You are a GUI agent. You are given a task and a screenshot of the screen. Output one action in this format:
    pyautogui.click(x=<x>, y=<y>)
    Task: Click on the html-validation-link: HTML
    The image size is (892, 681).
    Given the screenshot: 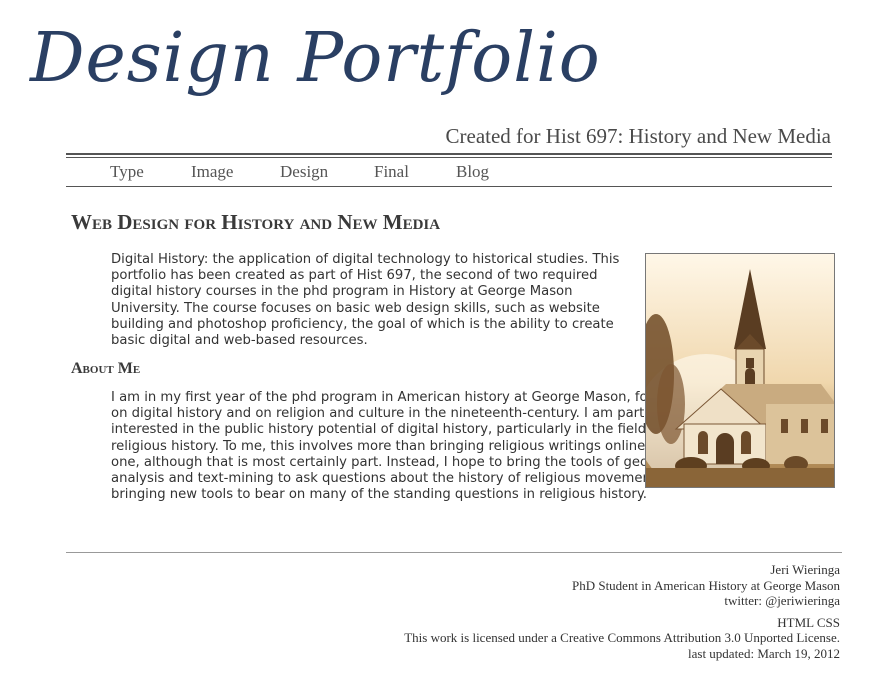 What is the action you would take?
    pyautogui.click(x=795, y=622)
    